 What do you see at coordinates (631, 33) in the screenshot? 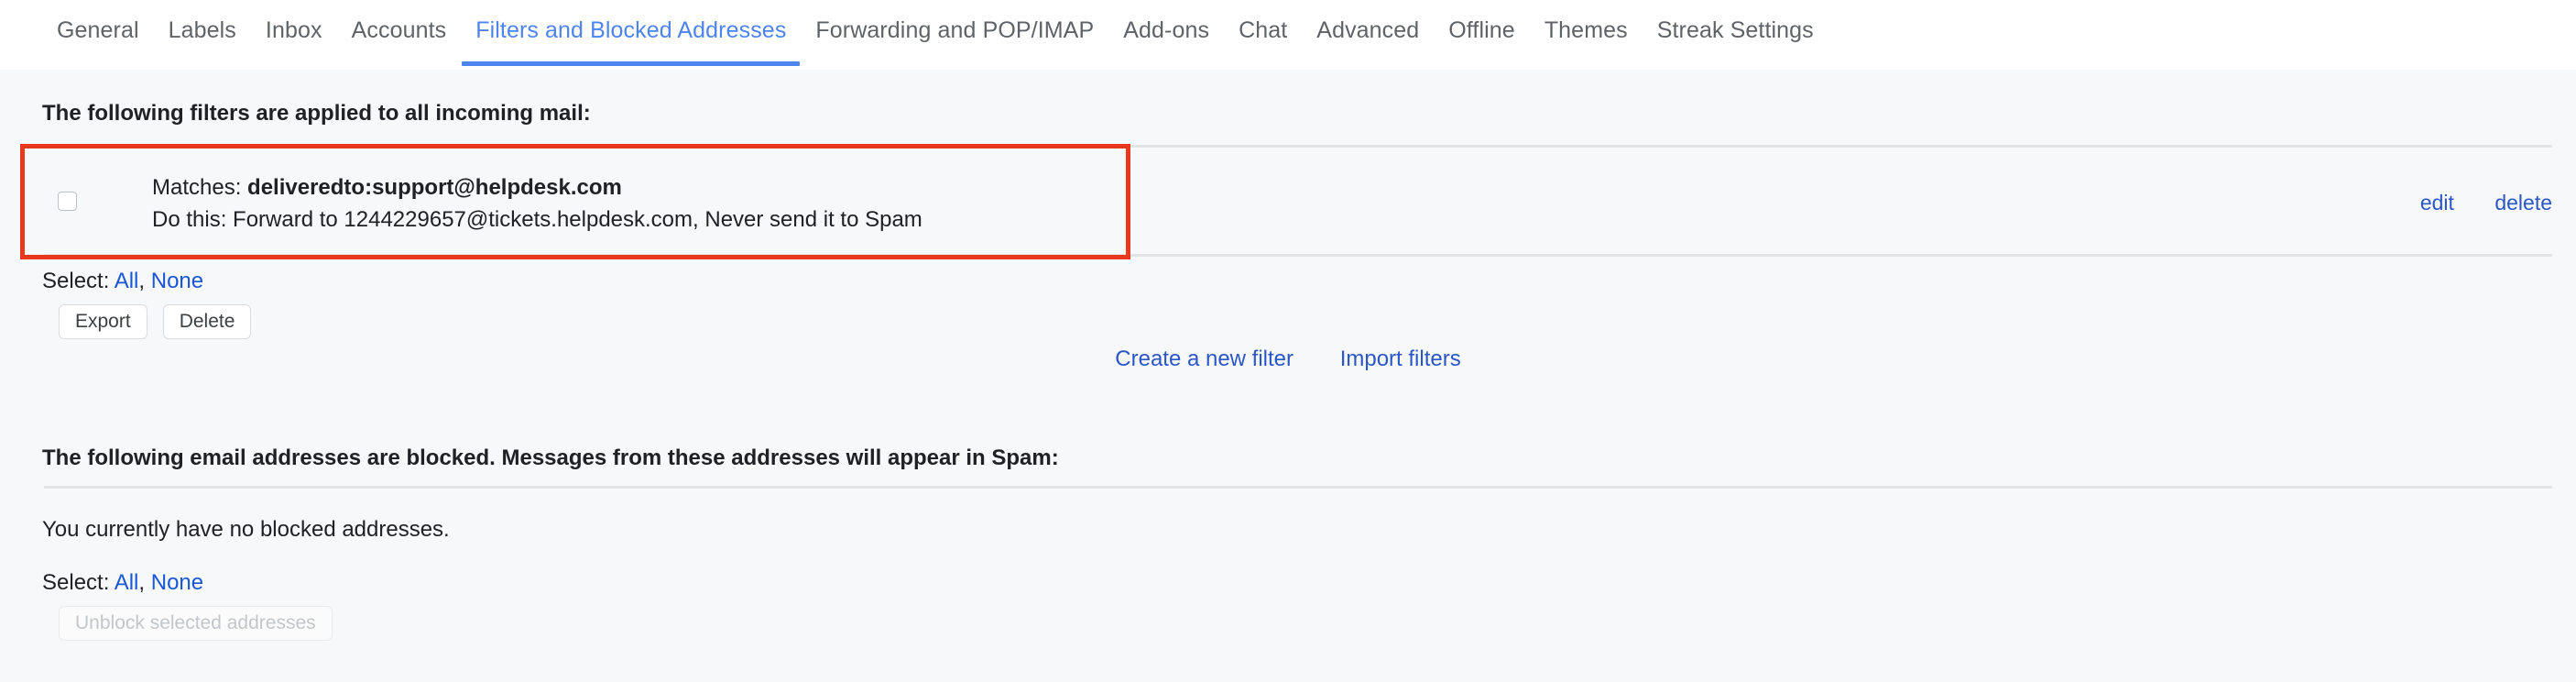
I see `tab-filters-and-blocked-addresses: Filters and Blocked Addresses` at bounding box center [631, 33].